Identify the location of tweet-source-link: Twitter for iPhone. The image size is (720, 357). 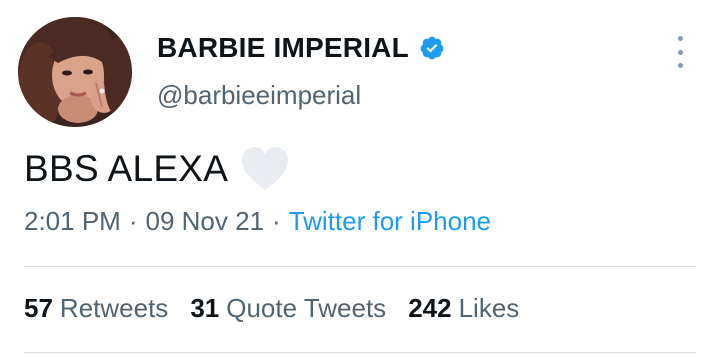
(390, 221).